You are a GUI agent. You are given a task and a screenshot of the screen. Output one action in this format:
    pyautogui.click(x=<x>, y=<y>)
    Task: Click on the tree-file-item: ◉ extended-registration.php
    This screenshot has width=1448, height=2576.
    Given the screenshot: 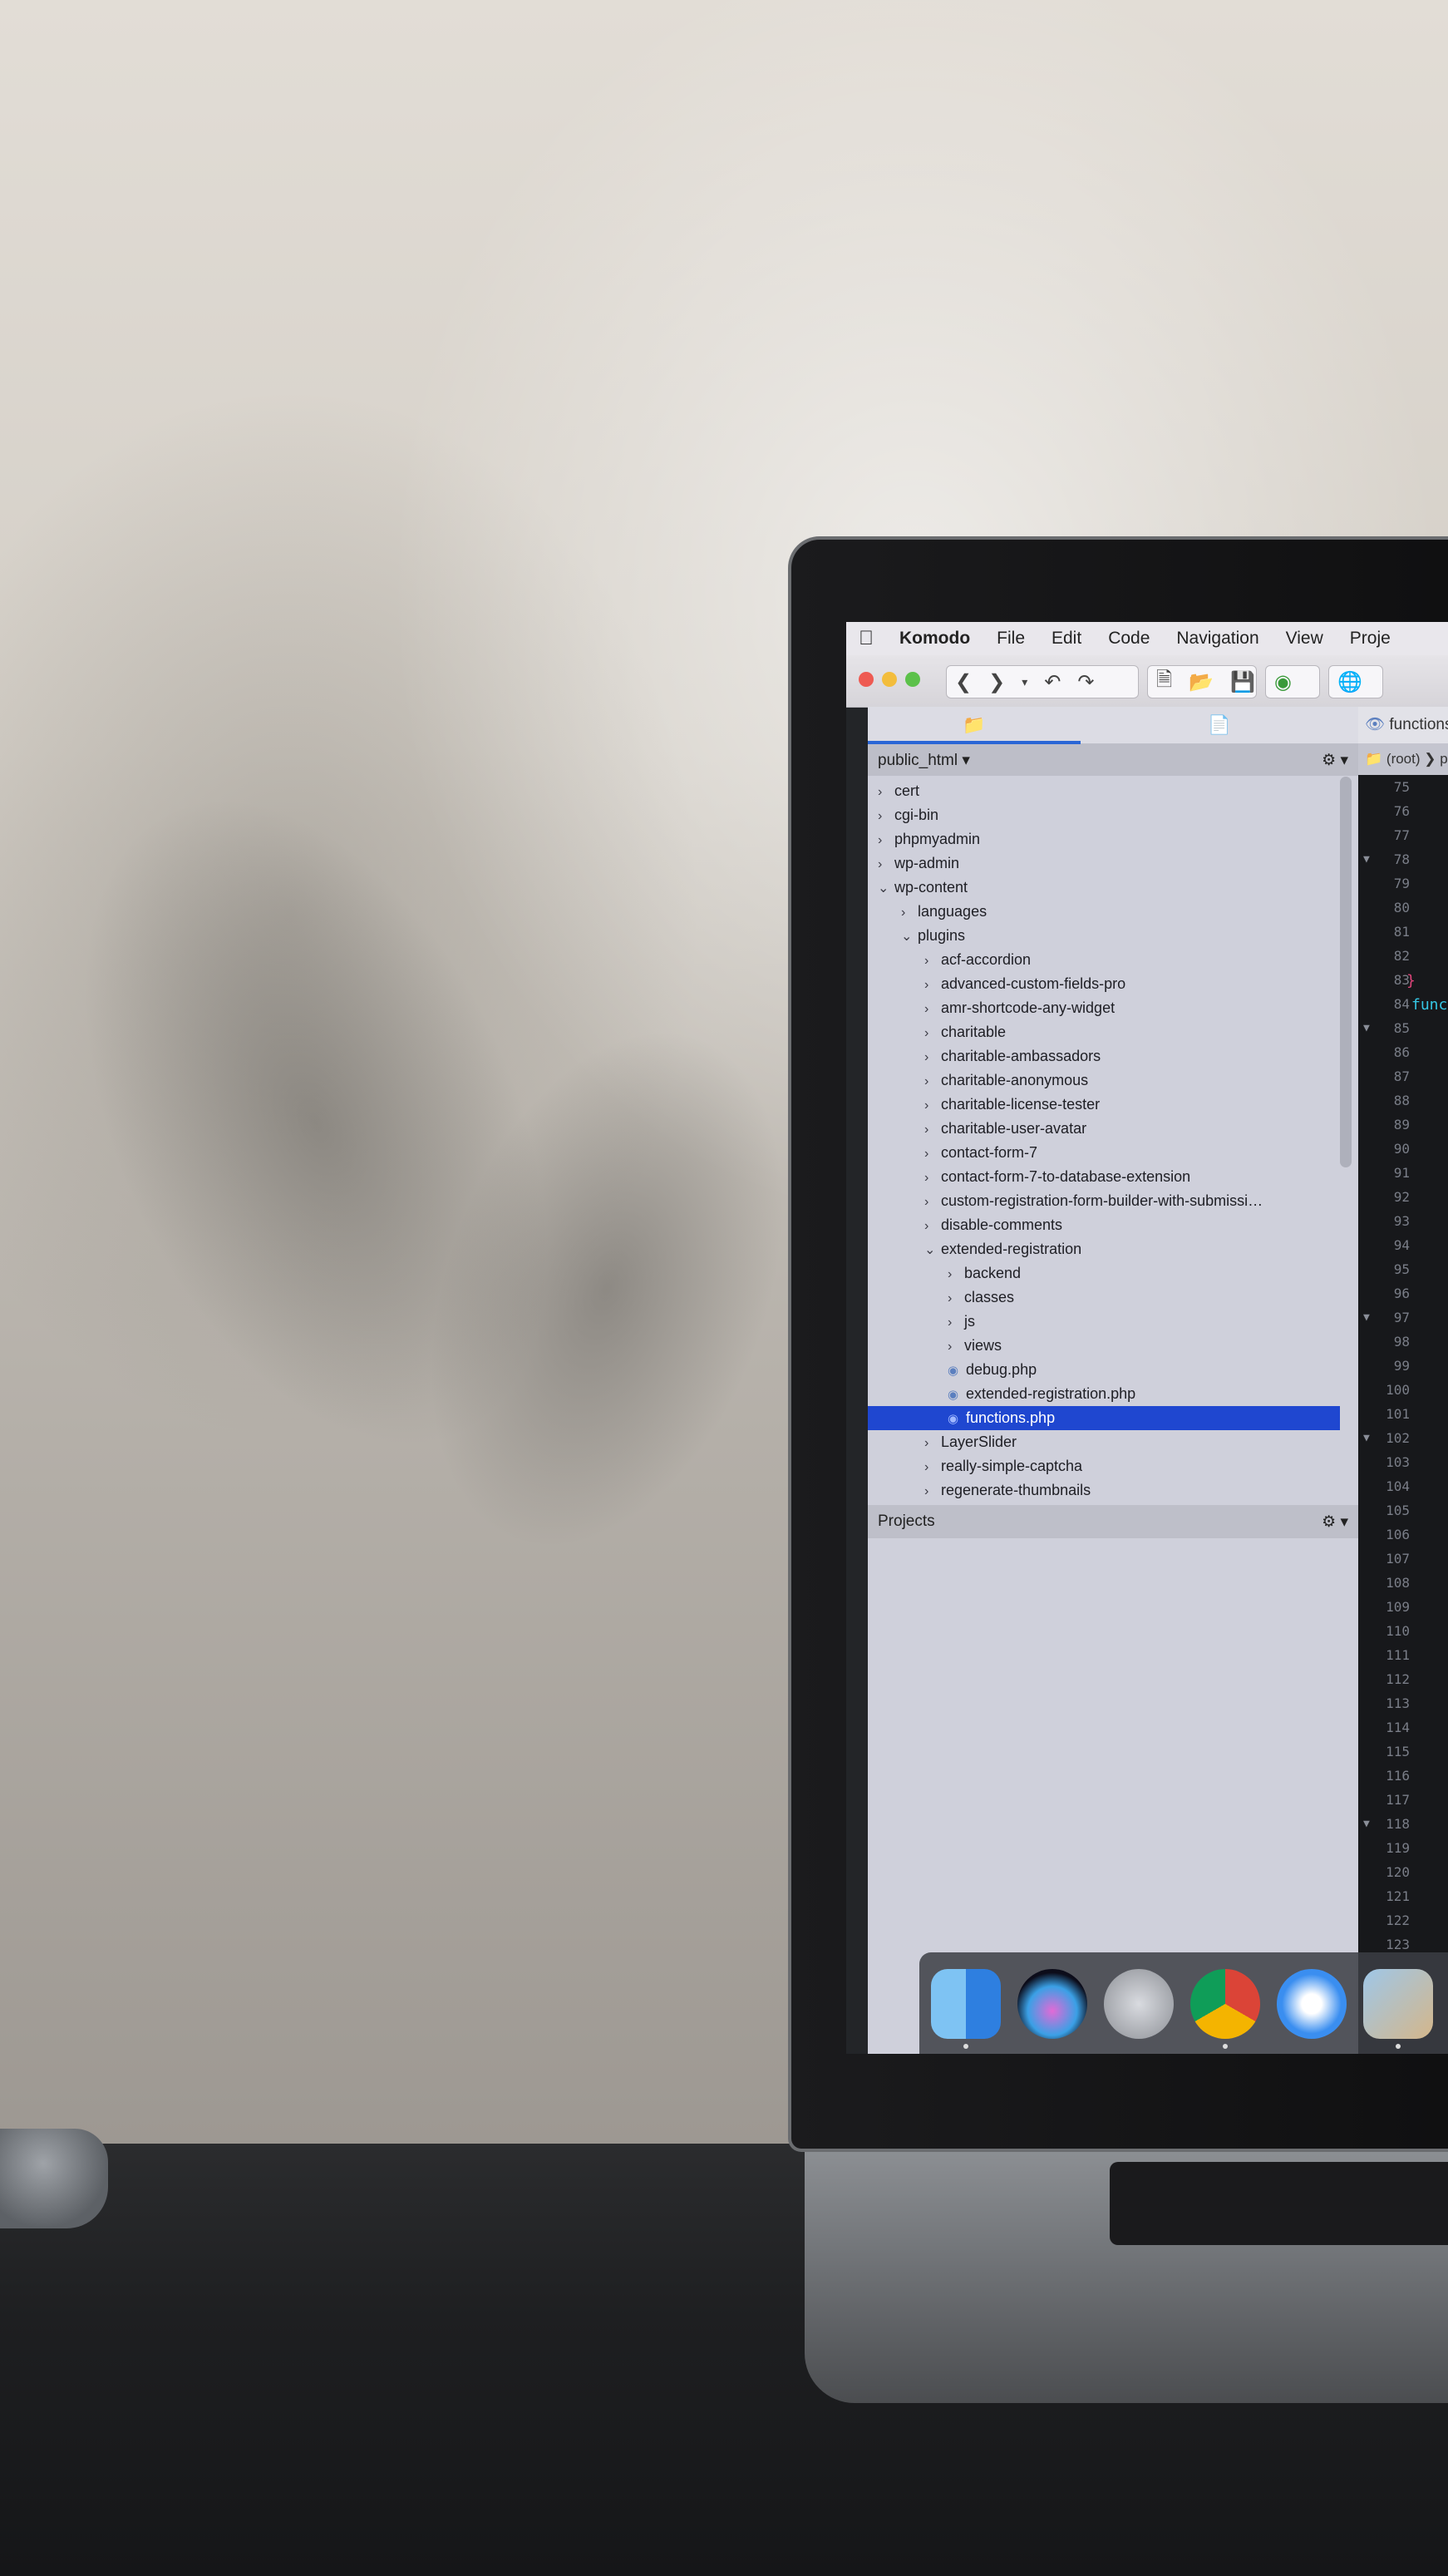 What is the action you would take?
    pyautogui.click(x=1113, y=1394)
    